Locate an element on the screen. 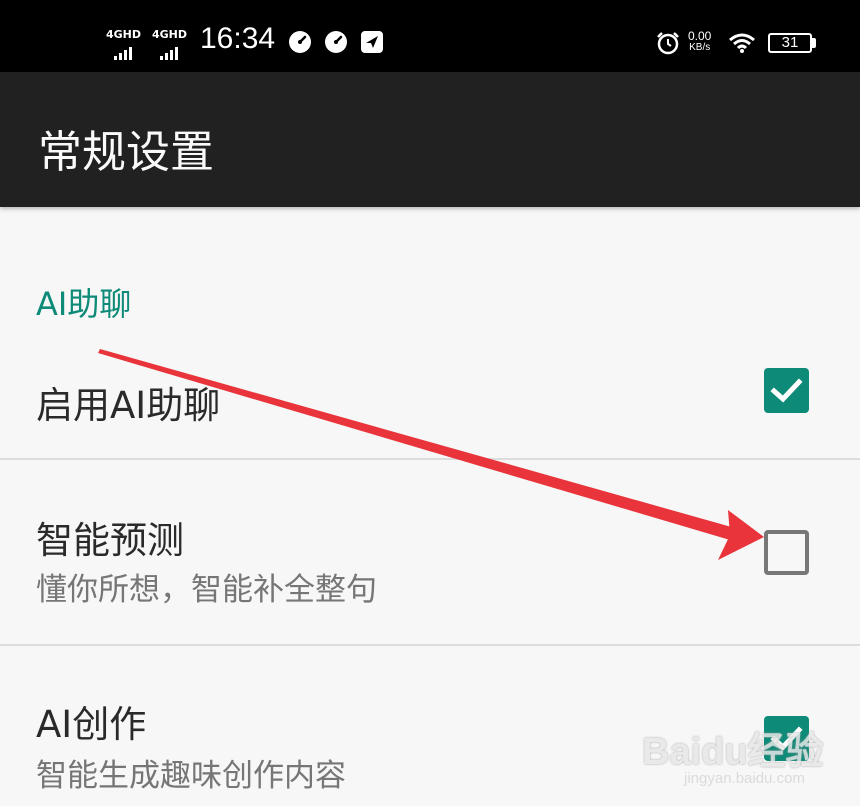 The width and height of the screenshot is (860, 806). watermark: Baidu经验 jingyan.baidu.com is located at coordinates (742, 757).